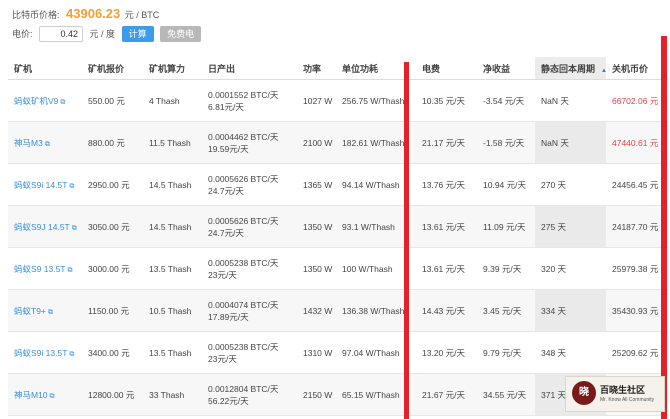  I want to click on payback-cell: 348 天, so click(570, 352).